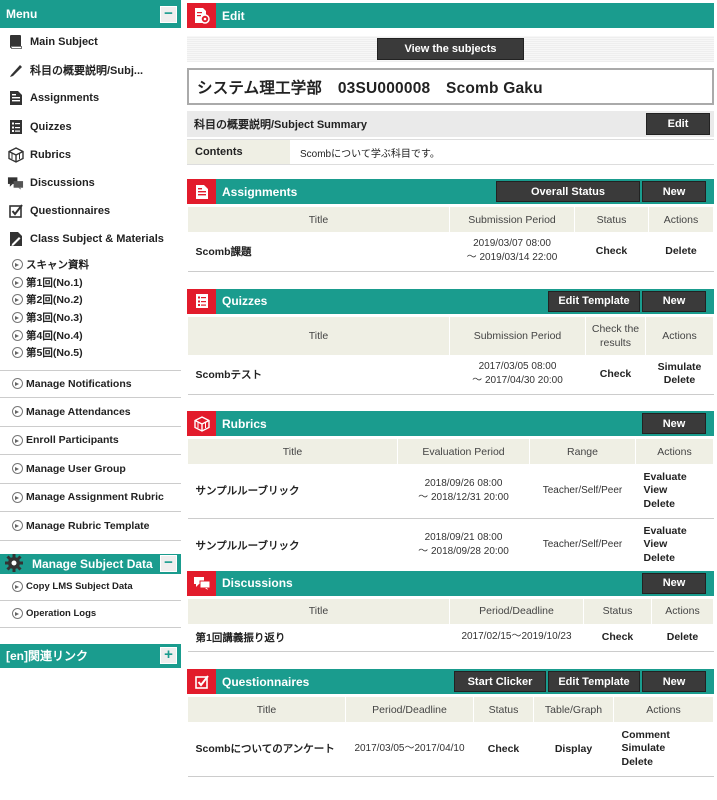  I want to click on view-subjects-bar: View the subjects, so click(450, 49).